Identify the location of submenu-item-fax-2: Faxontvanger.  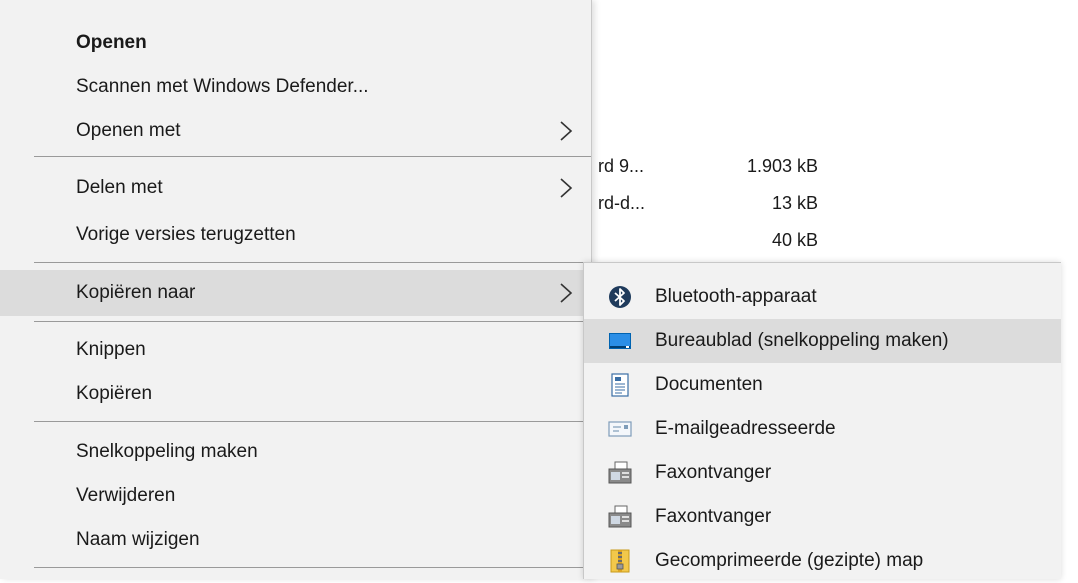
(822, 517).